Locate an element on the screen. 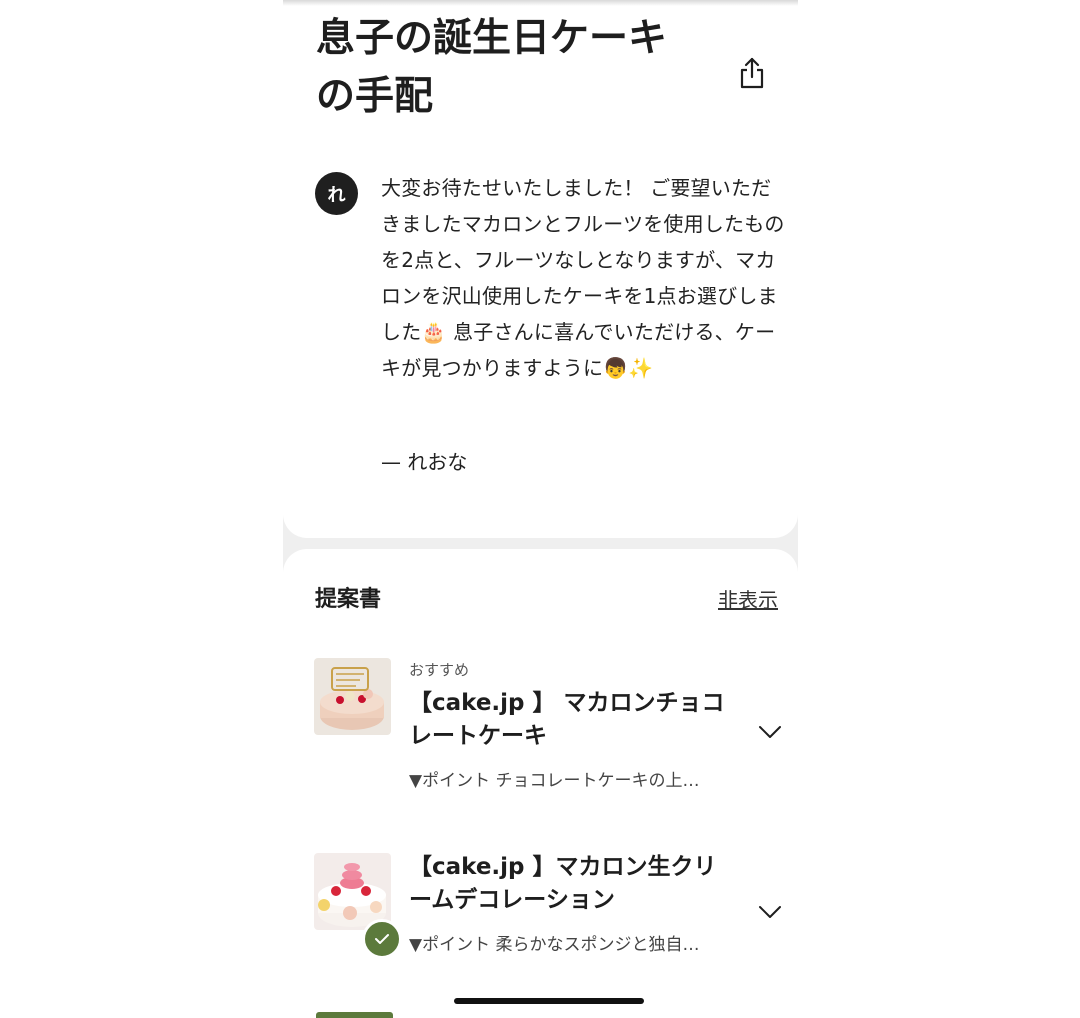 Image resolution: width=1080 pixels, height=1018 pixels. macaron-chocolate-cake-image is located at coordinates (352, 696).